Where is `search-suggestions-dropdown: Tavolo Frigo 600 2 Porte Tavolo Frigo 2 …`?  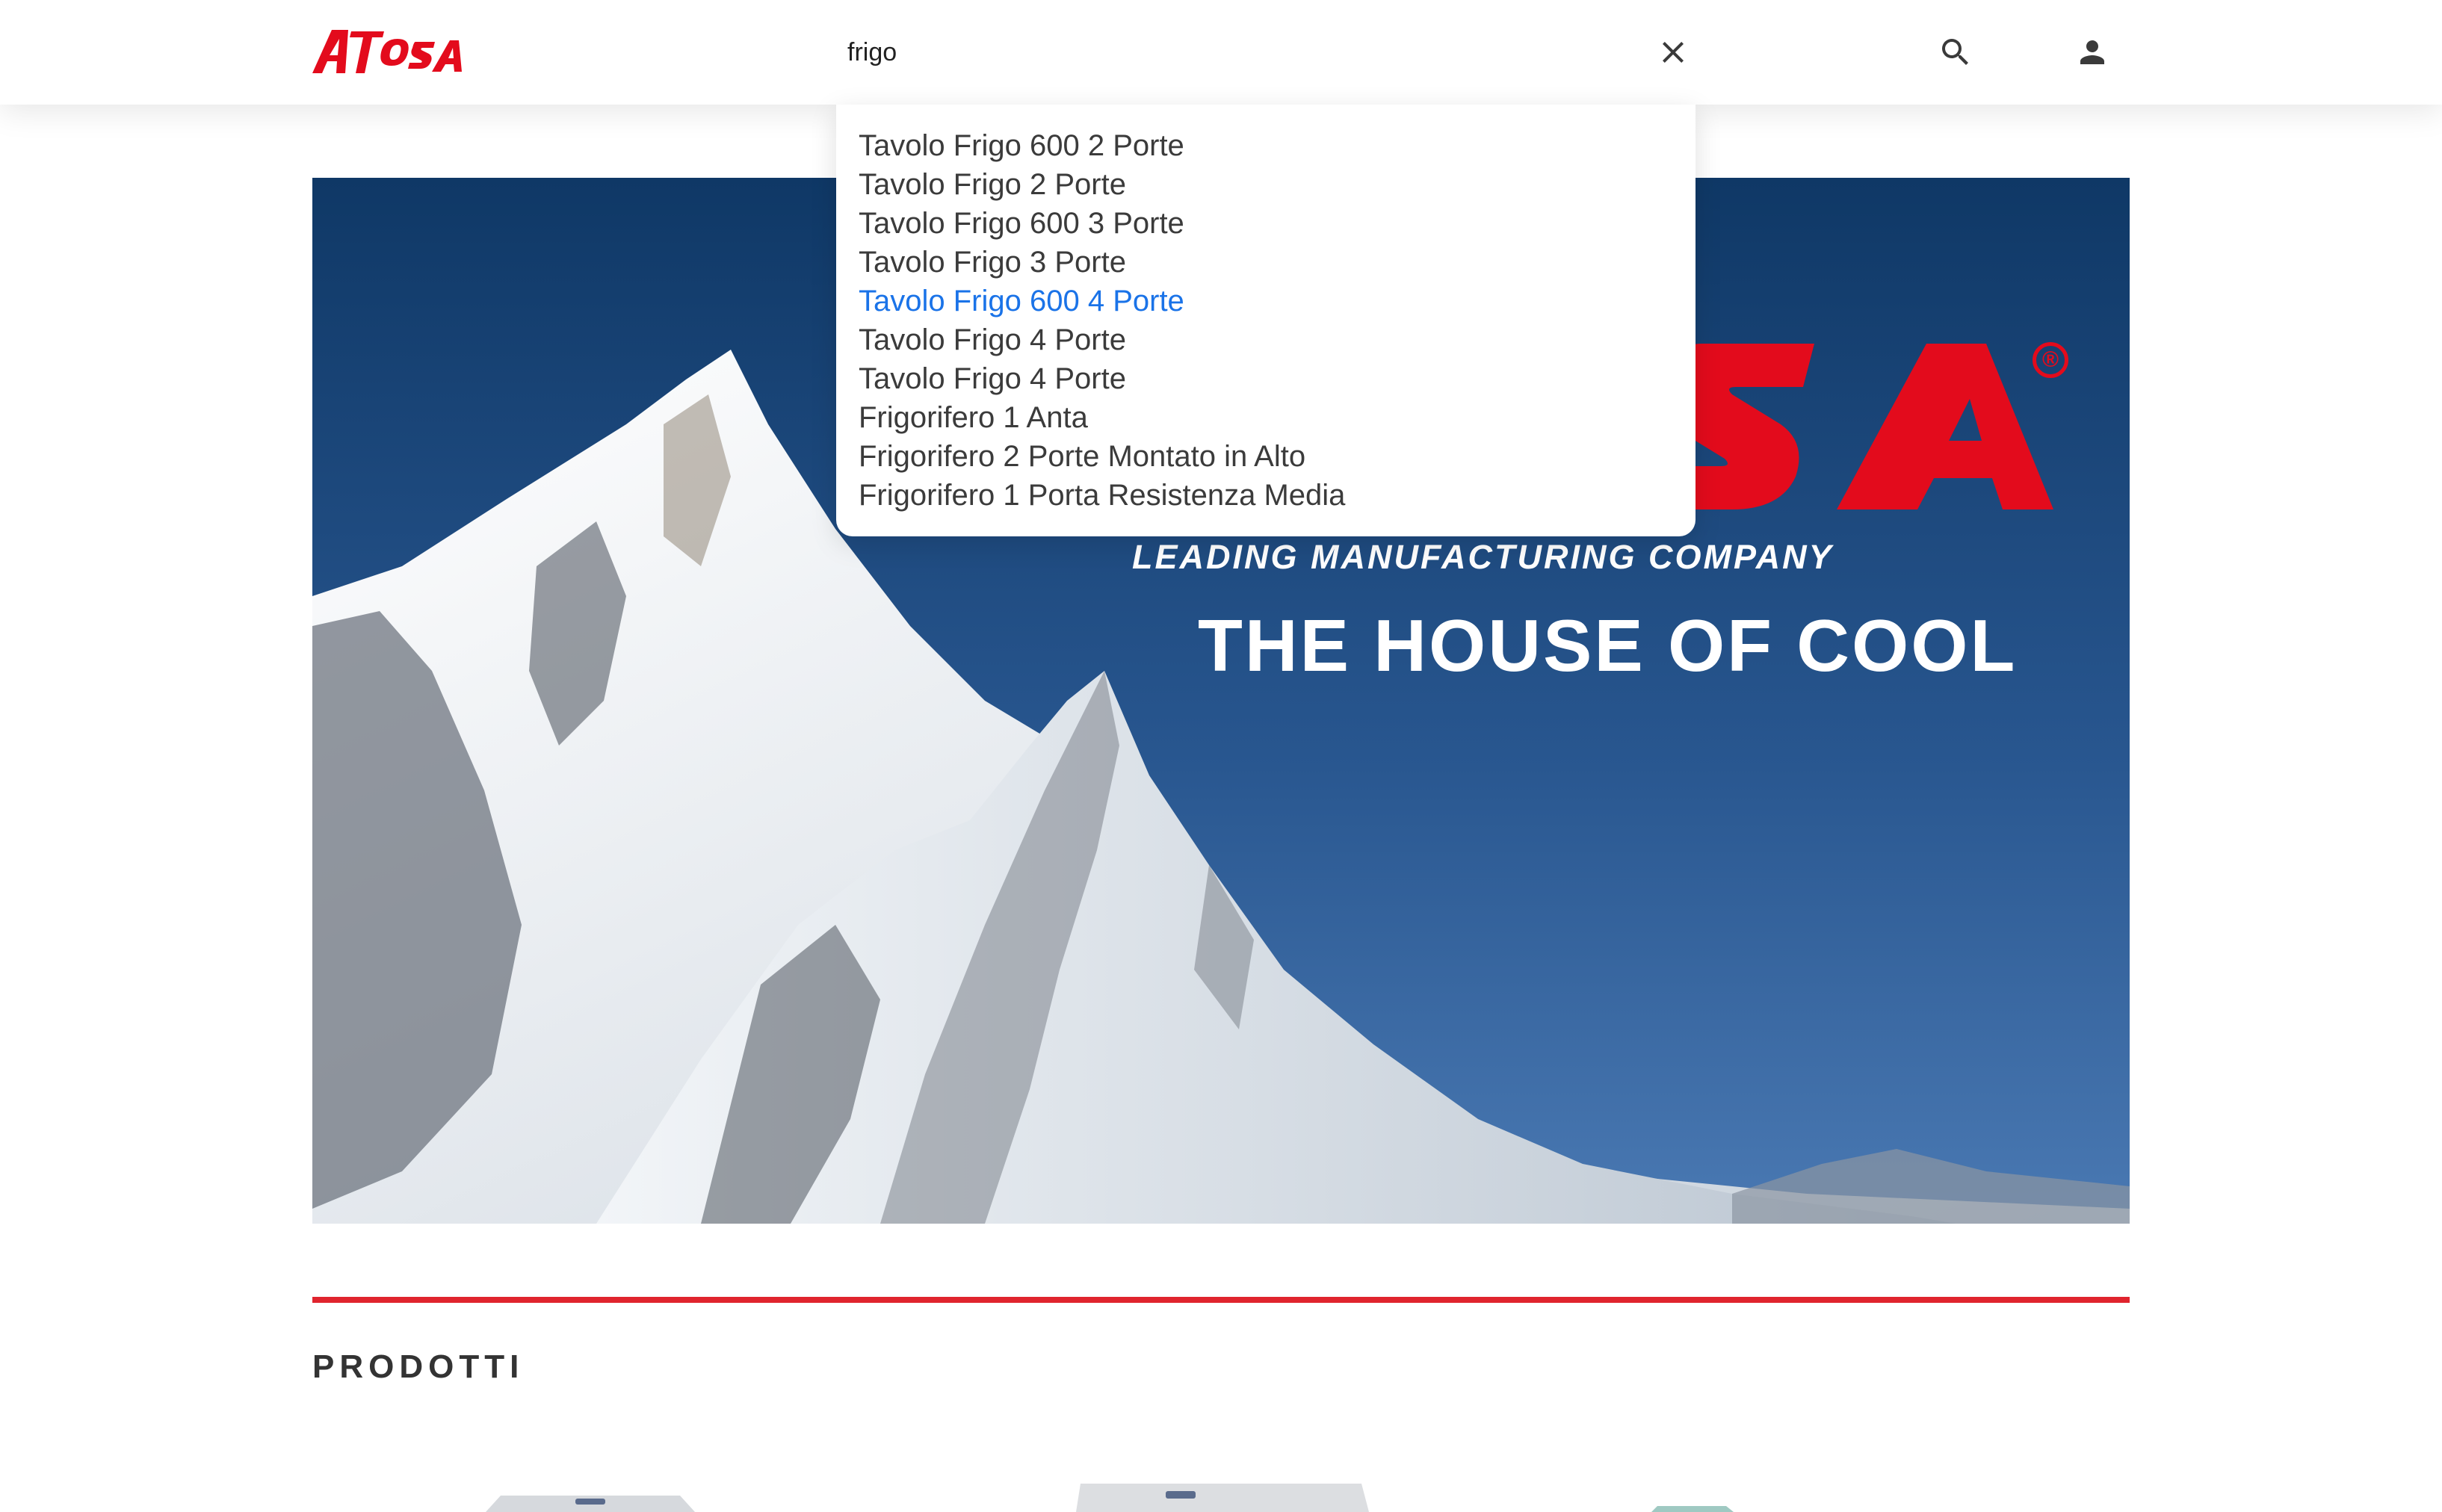 search-suggestions-dropdown: Tavolo Frigo 600 2 Porte Tavolo Frigo 2 … is located at coordinates (1266, 320).